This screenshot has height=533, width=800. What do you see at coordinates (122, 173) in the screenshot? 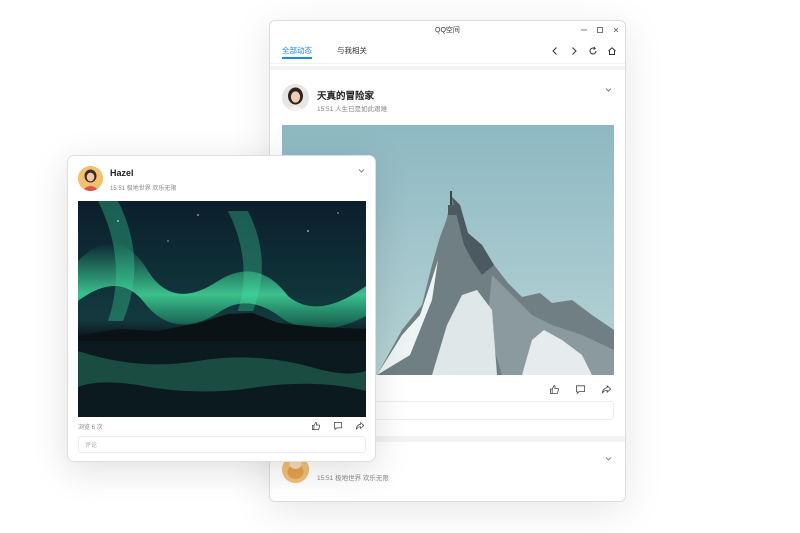
I see `post-username: Hazel` at bounding box center [122, 173].